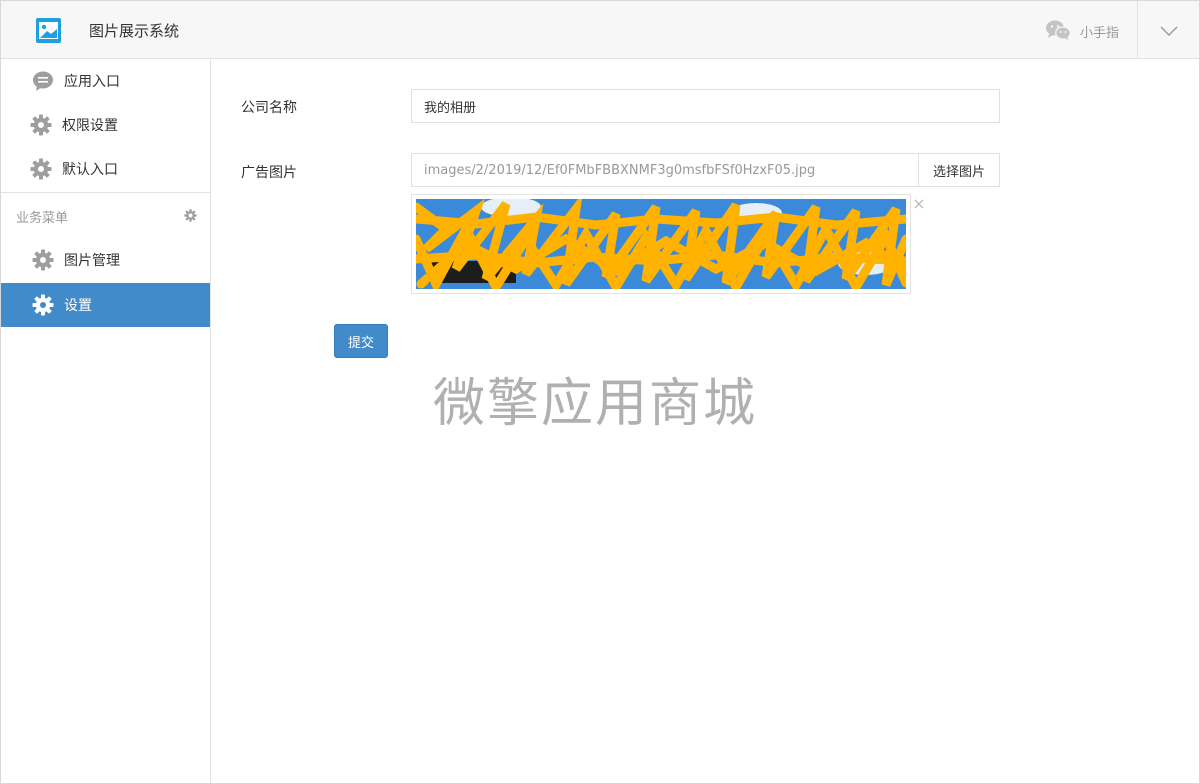 This screenshot has width=1200, height=784. What do you see at coordinates (269, 173) in the screenshot?
I see `ad-image-label: 广告图片` at bounding box center [269, 173].